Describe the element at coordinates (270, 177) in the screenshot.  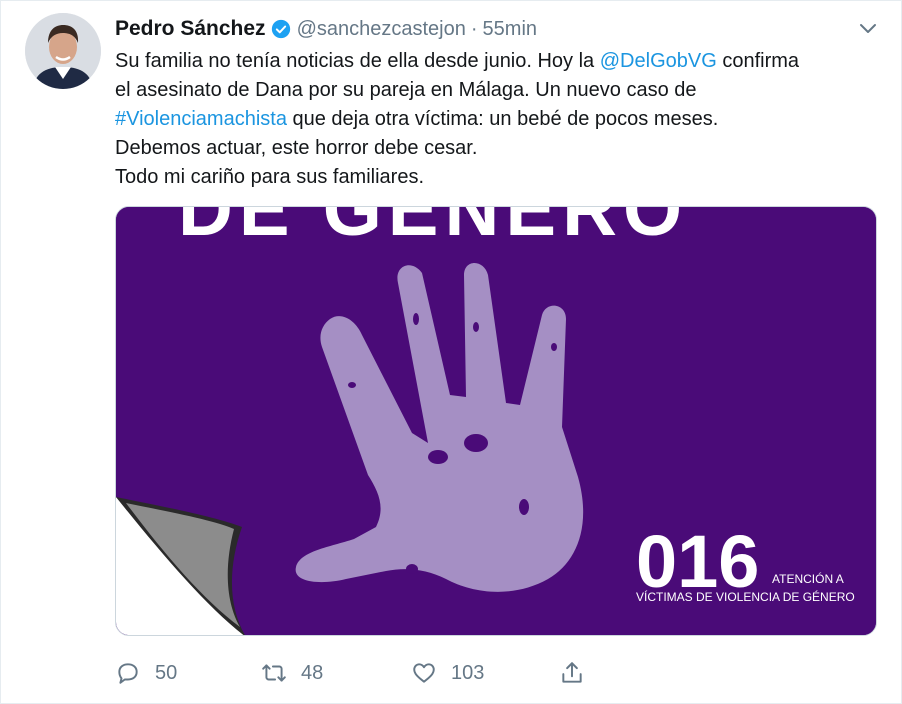
I see `tweet-text-segment: Todo mi cariño para sus familiares.` at that location.